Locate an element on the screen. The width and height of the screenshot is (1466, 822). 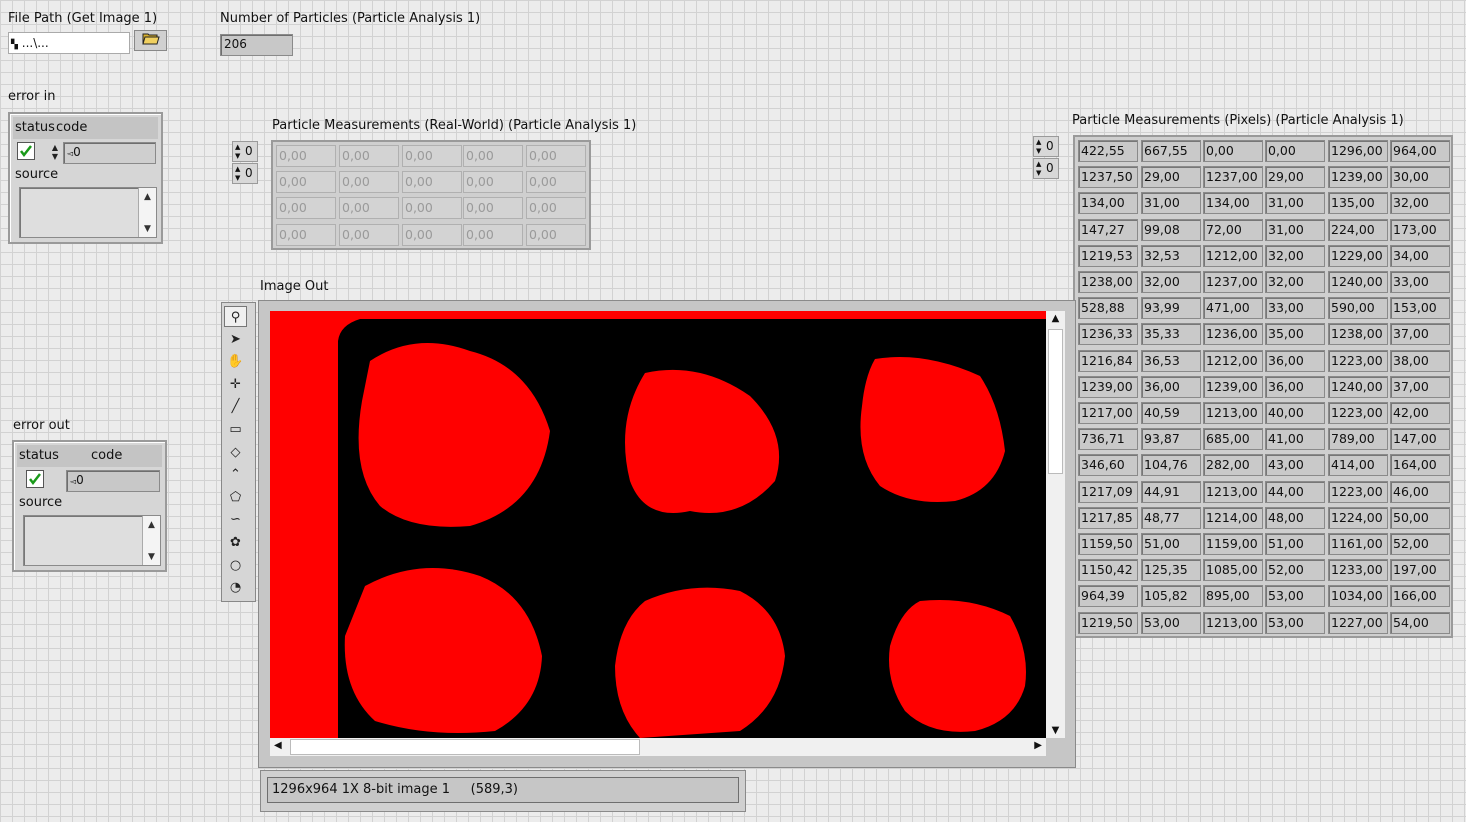
pixels-cell: 48,00 is located at coordinates (1295, 517).